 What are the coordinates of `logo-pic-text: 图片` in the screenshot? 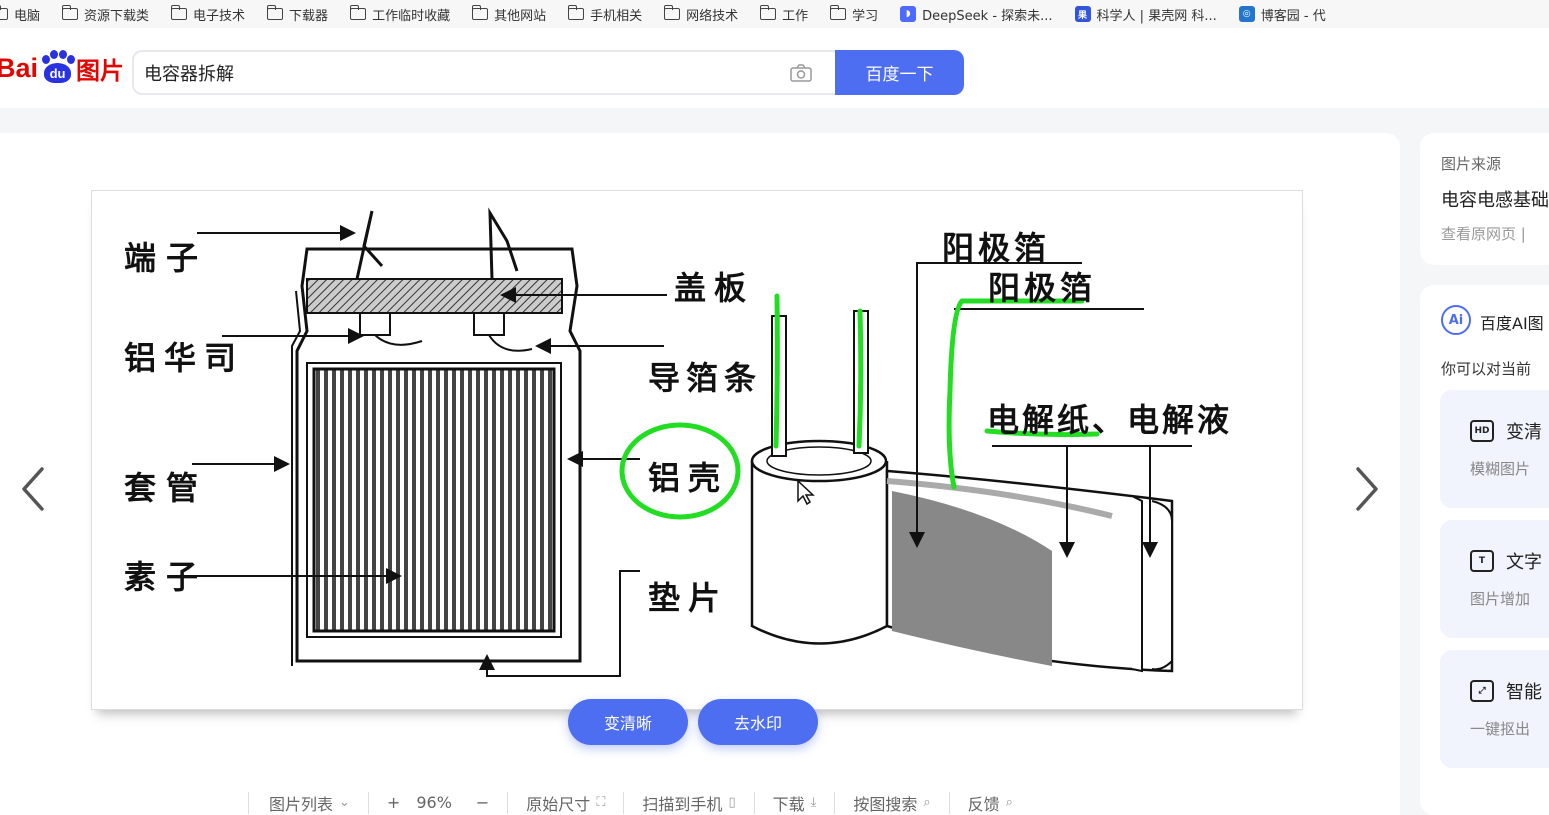 It's located at (100, 71).